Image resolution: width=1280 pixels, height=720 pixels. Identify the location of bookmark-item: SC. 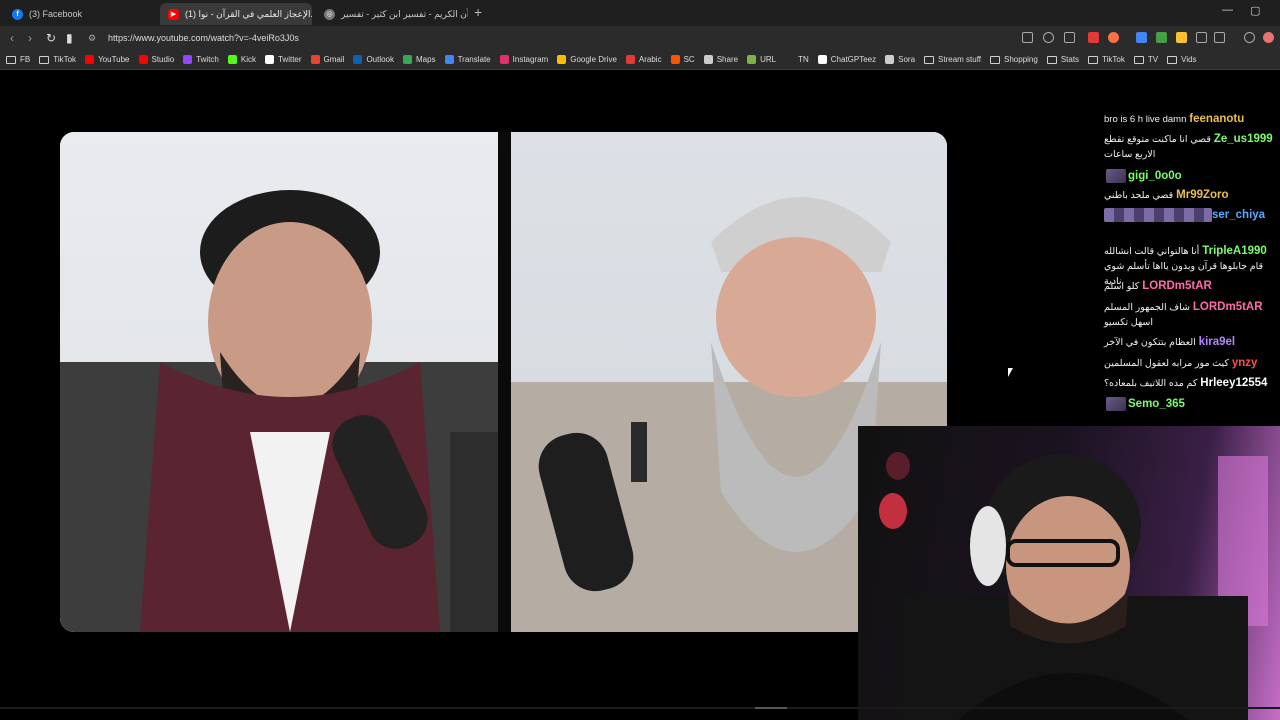
(682, 59).